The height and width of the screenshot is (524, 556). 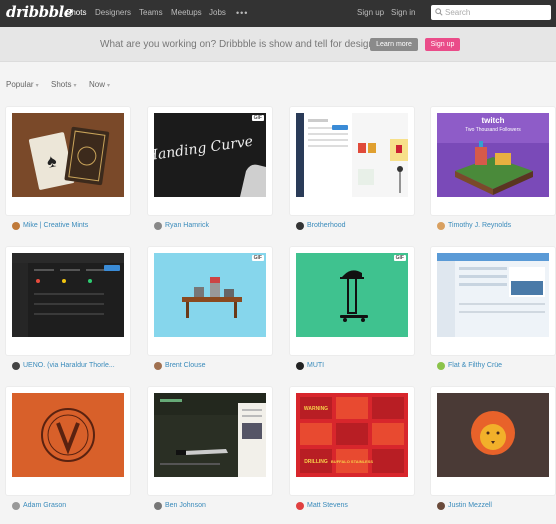 I want to click on shot-thumbnail: twitch Two Thousand Followers, so click(x=493, y=155).